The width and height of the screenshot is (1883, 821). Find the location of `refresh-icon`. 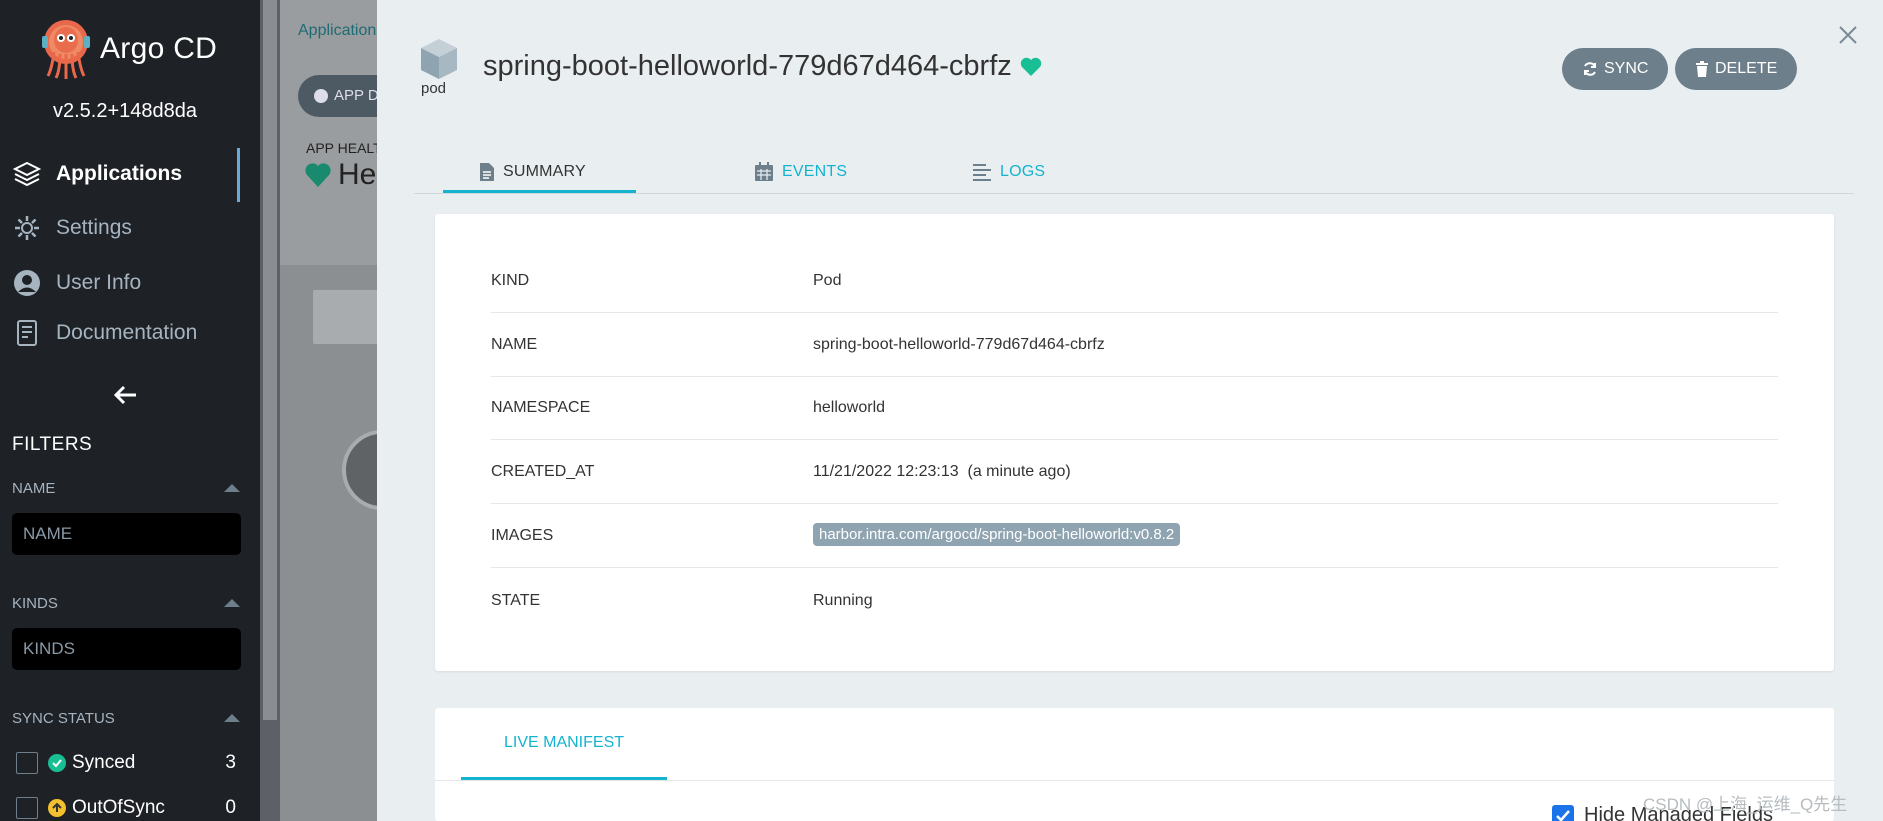

refresh-icon is located at coordinates (1590, 69).